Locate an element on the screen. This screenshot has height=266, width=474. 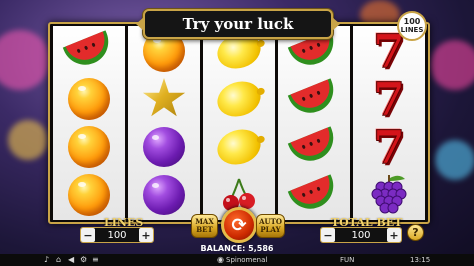
lines-badge-number: 100 is located at coordinates (412, 21).